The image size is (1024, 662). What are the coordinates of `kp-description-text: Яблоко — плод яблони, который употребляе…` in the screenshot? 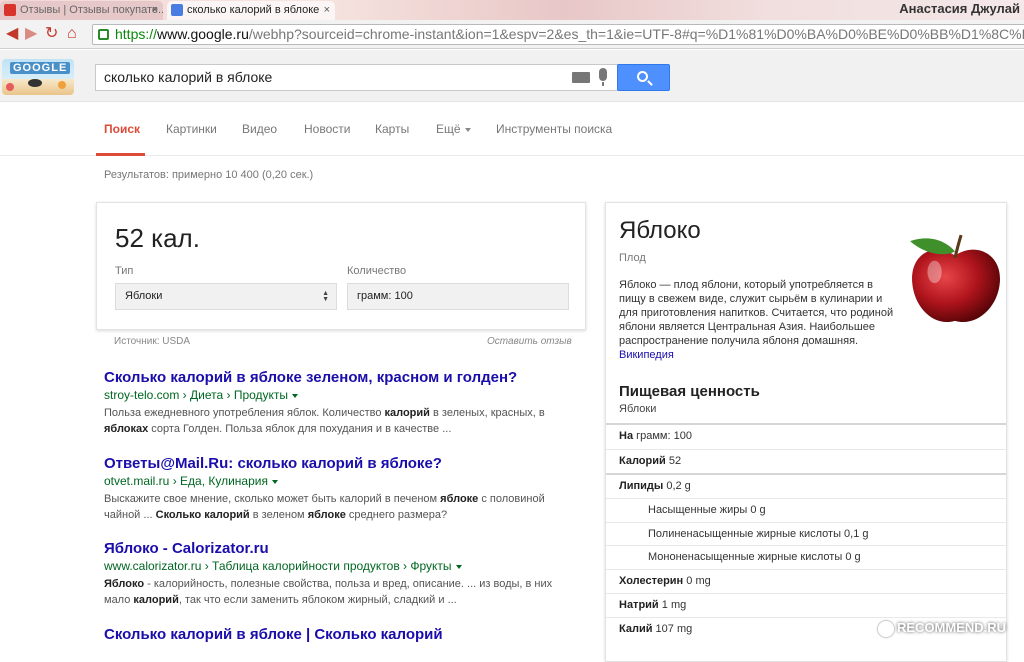 It's located at (756, 313).